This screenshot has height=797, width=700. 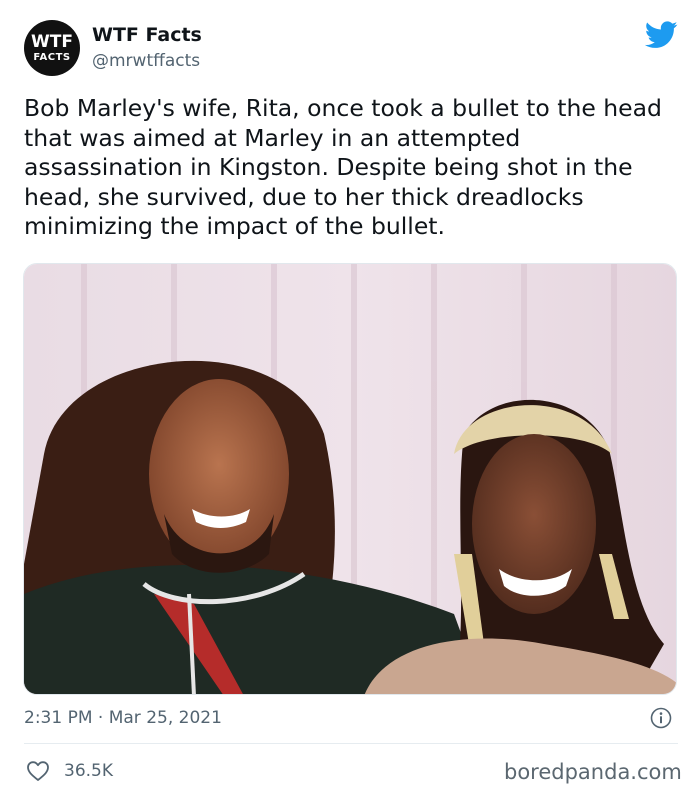 I want to click on info-icon, so click(x=661, y=718).